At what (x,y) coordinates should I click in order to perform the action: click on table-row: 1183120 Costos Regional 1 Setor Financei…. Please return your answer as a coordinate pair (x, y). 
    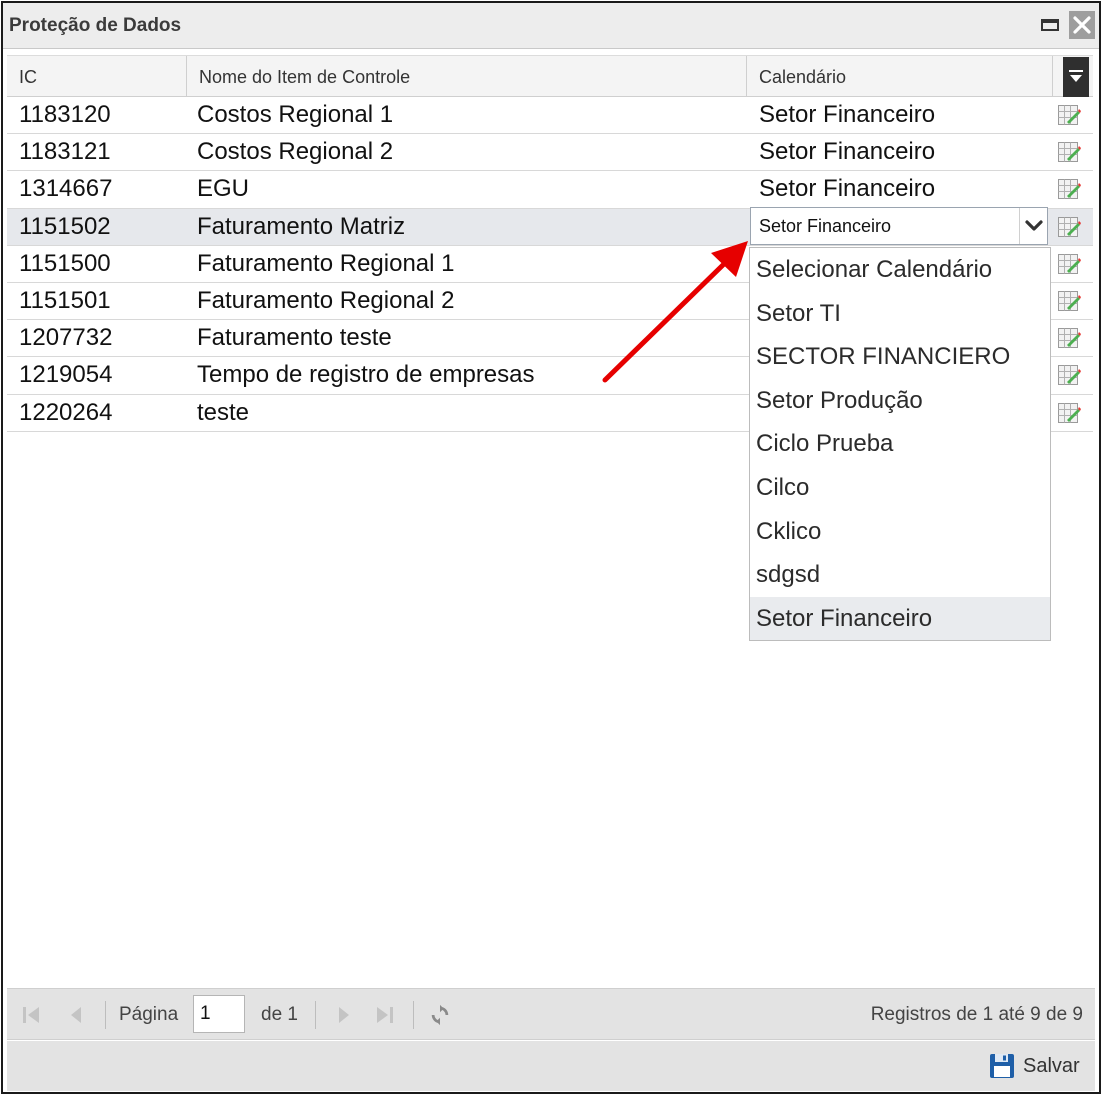
    Looking at the image, I should click on (550, 116).